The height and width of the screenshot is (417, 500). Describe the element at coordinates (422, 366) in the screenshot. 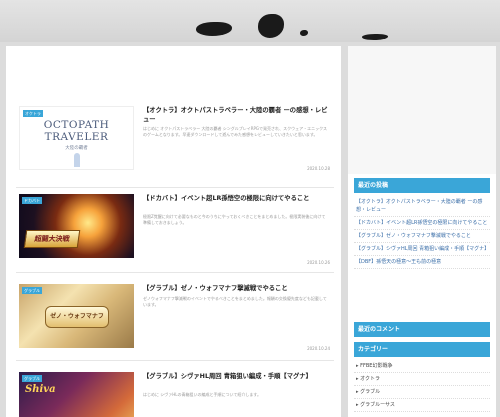

I see `category-link: FFBE幻影戦争` at that location.